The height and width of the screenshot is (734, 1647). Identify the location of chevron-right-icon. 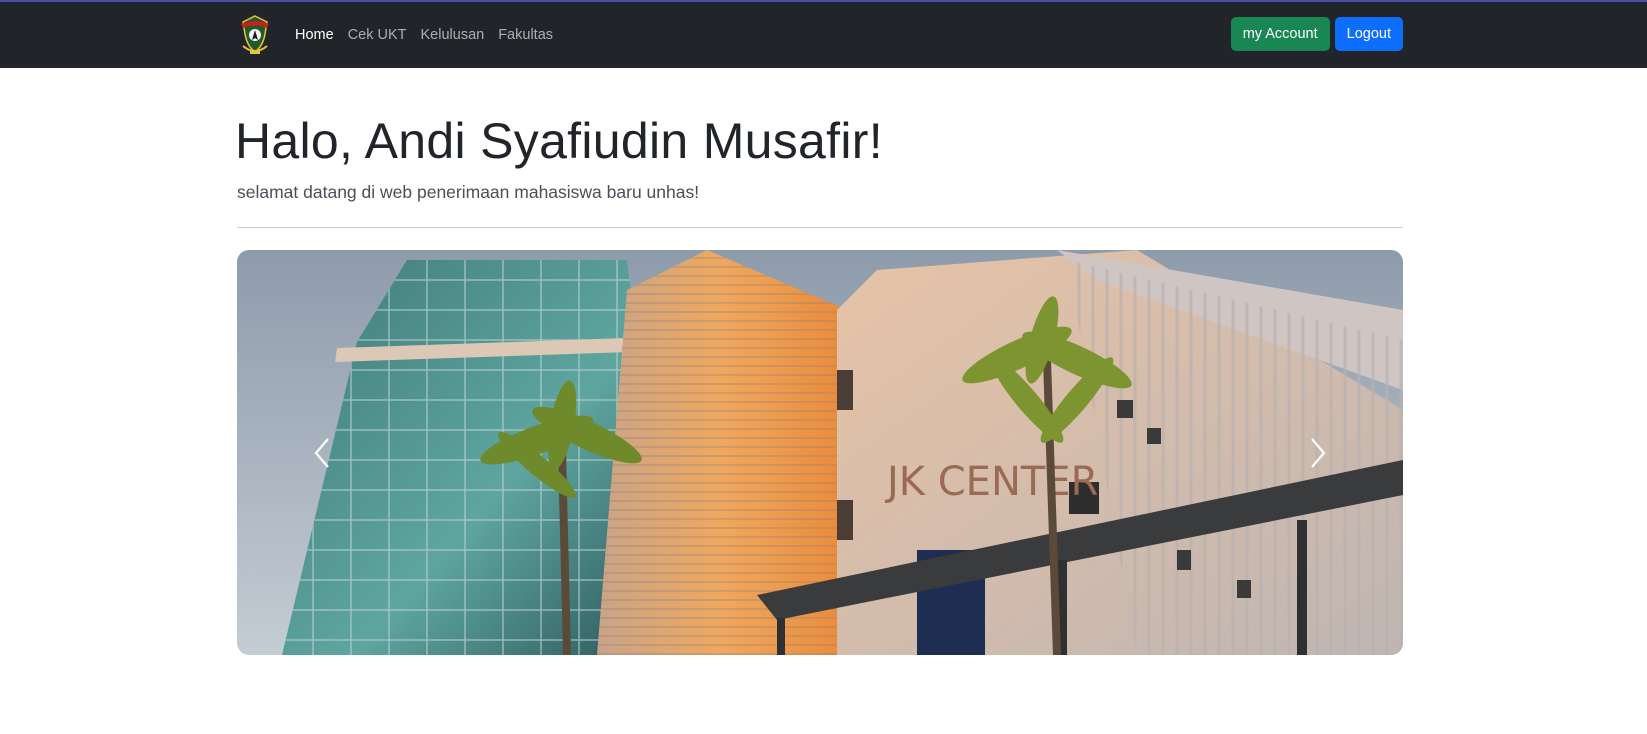
(1318, 452).